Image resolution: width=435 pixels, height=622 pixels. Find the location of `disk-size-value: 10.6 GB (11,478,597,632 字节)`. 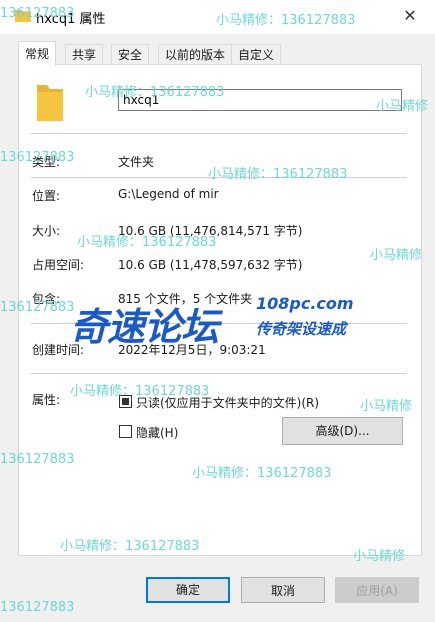

disk-size-value: 10.6 GB (11,478,597,632 字节) is located at coordinates (210, 265).